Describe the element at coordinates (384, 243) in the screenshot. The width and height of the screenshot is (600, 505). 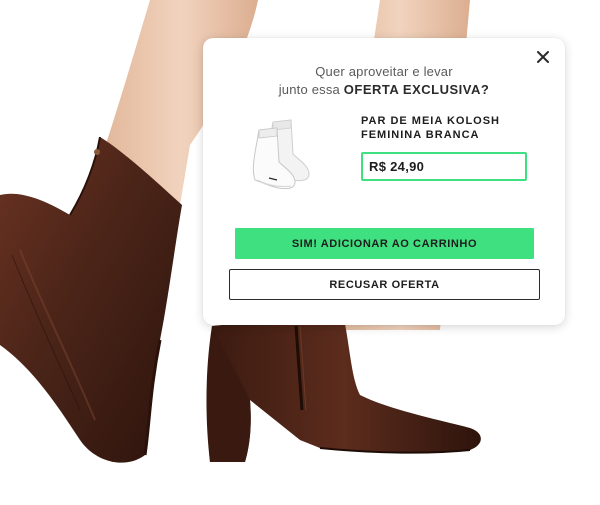
I see `add-to-cart-button: SIM! ADICIONAR AO CARRINHO` at that location.